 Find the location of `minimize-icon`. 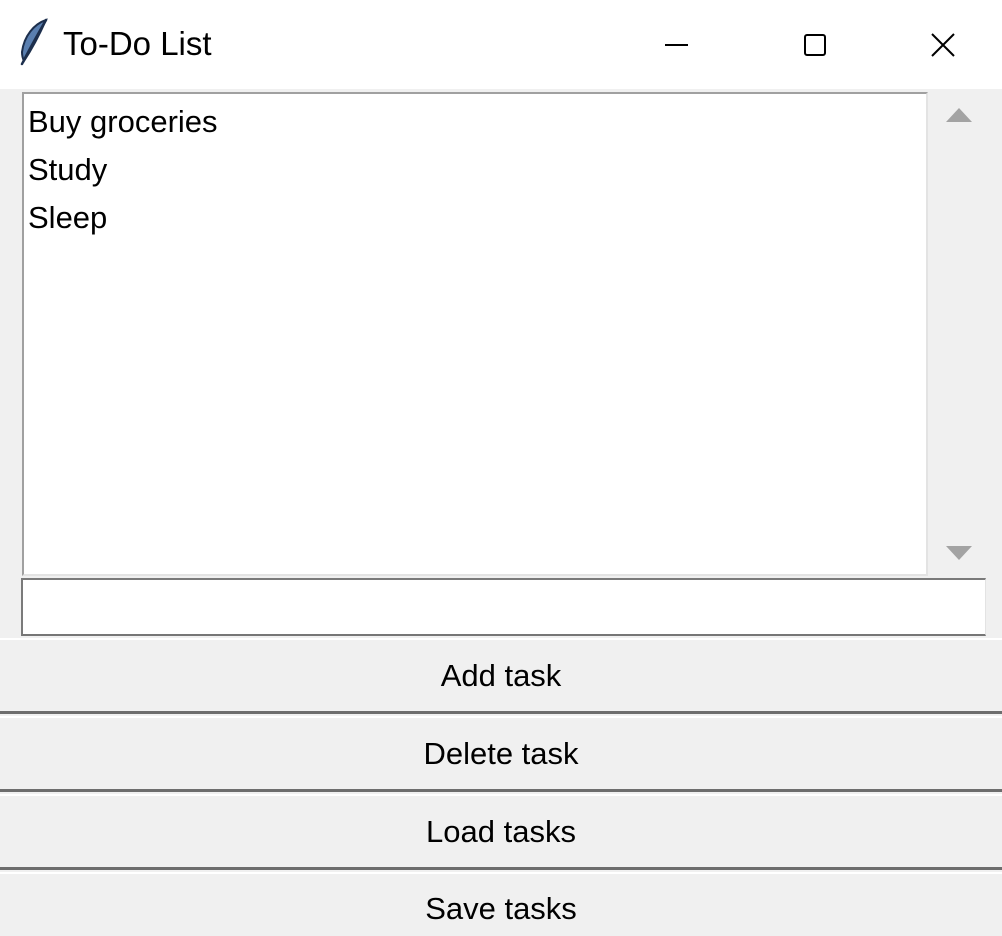

minimize-icon is located at coordinates (677, 45).